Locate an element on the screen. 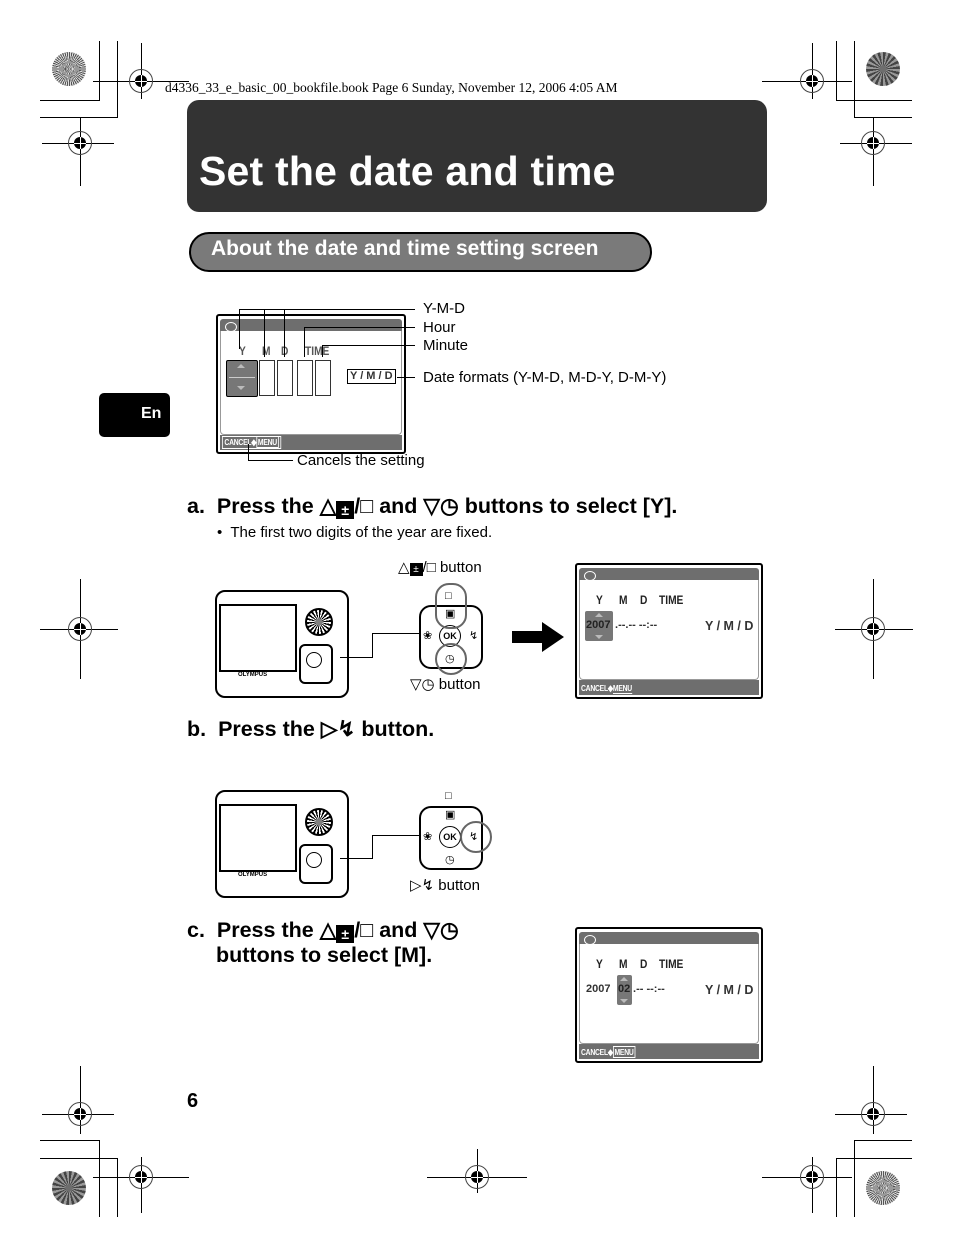  day-field is located at coordinates (285, 378).